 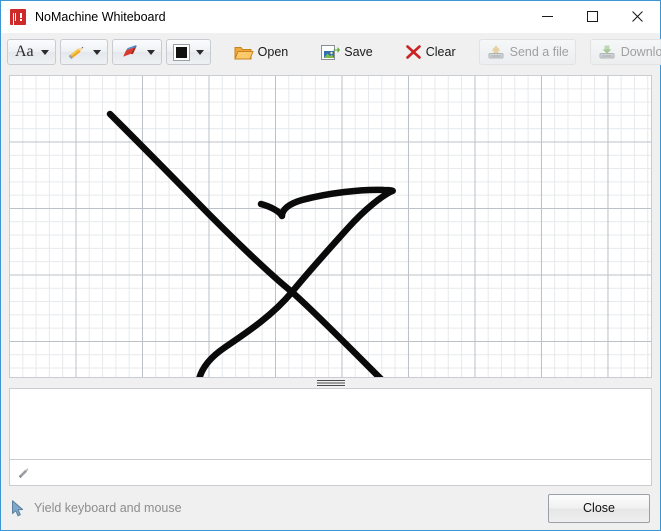 What do you see at coordinates (330, 473) in the screenshot?
I see `chat-input-row` at bounding box center [330, 473].